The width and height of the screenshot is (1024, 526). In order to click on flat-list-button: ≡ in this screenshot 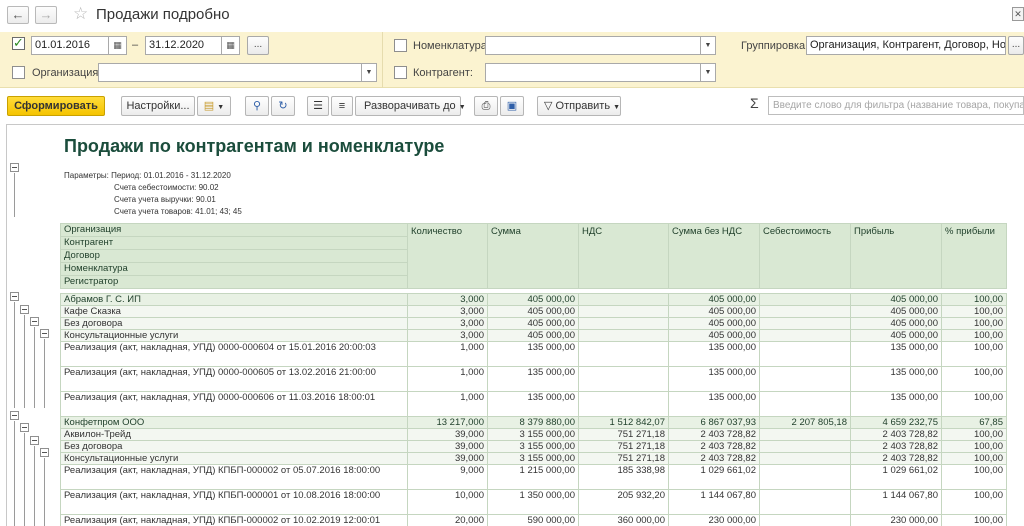, I will do `click(342, 106)`.